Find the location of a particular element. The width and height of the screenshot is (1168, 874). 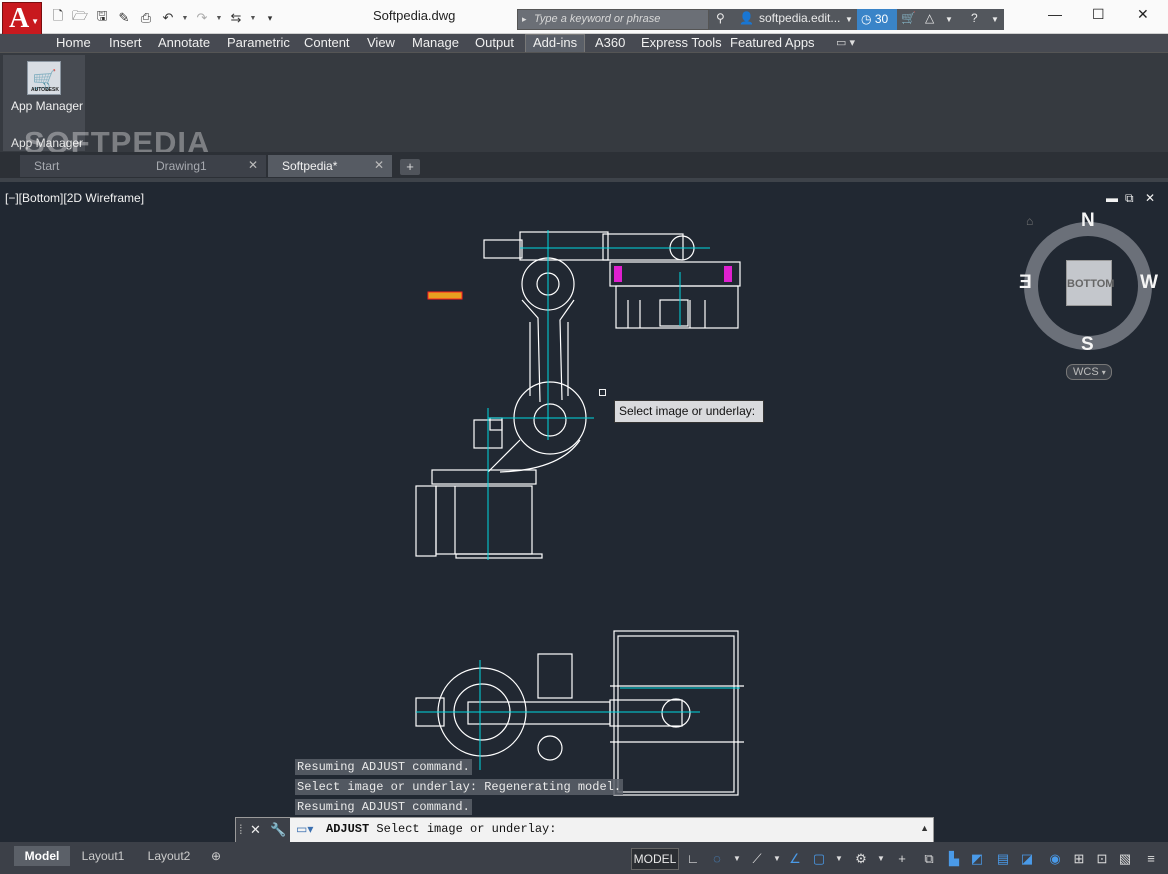

isodraft-icon: ⟋ is located at coordinates (757, 859).